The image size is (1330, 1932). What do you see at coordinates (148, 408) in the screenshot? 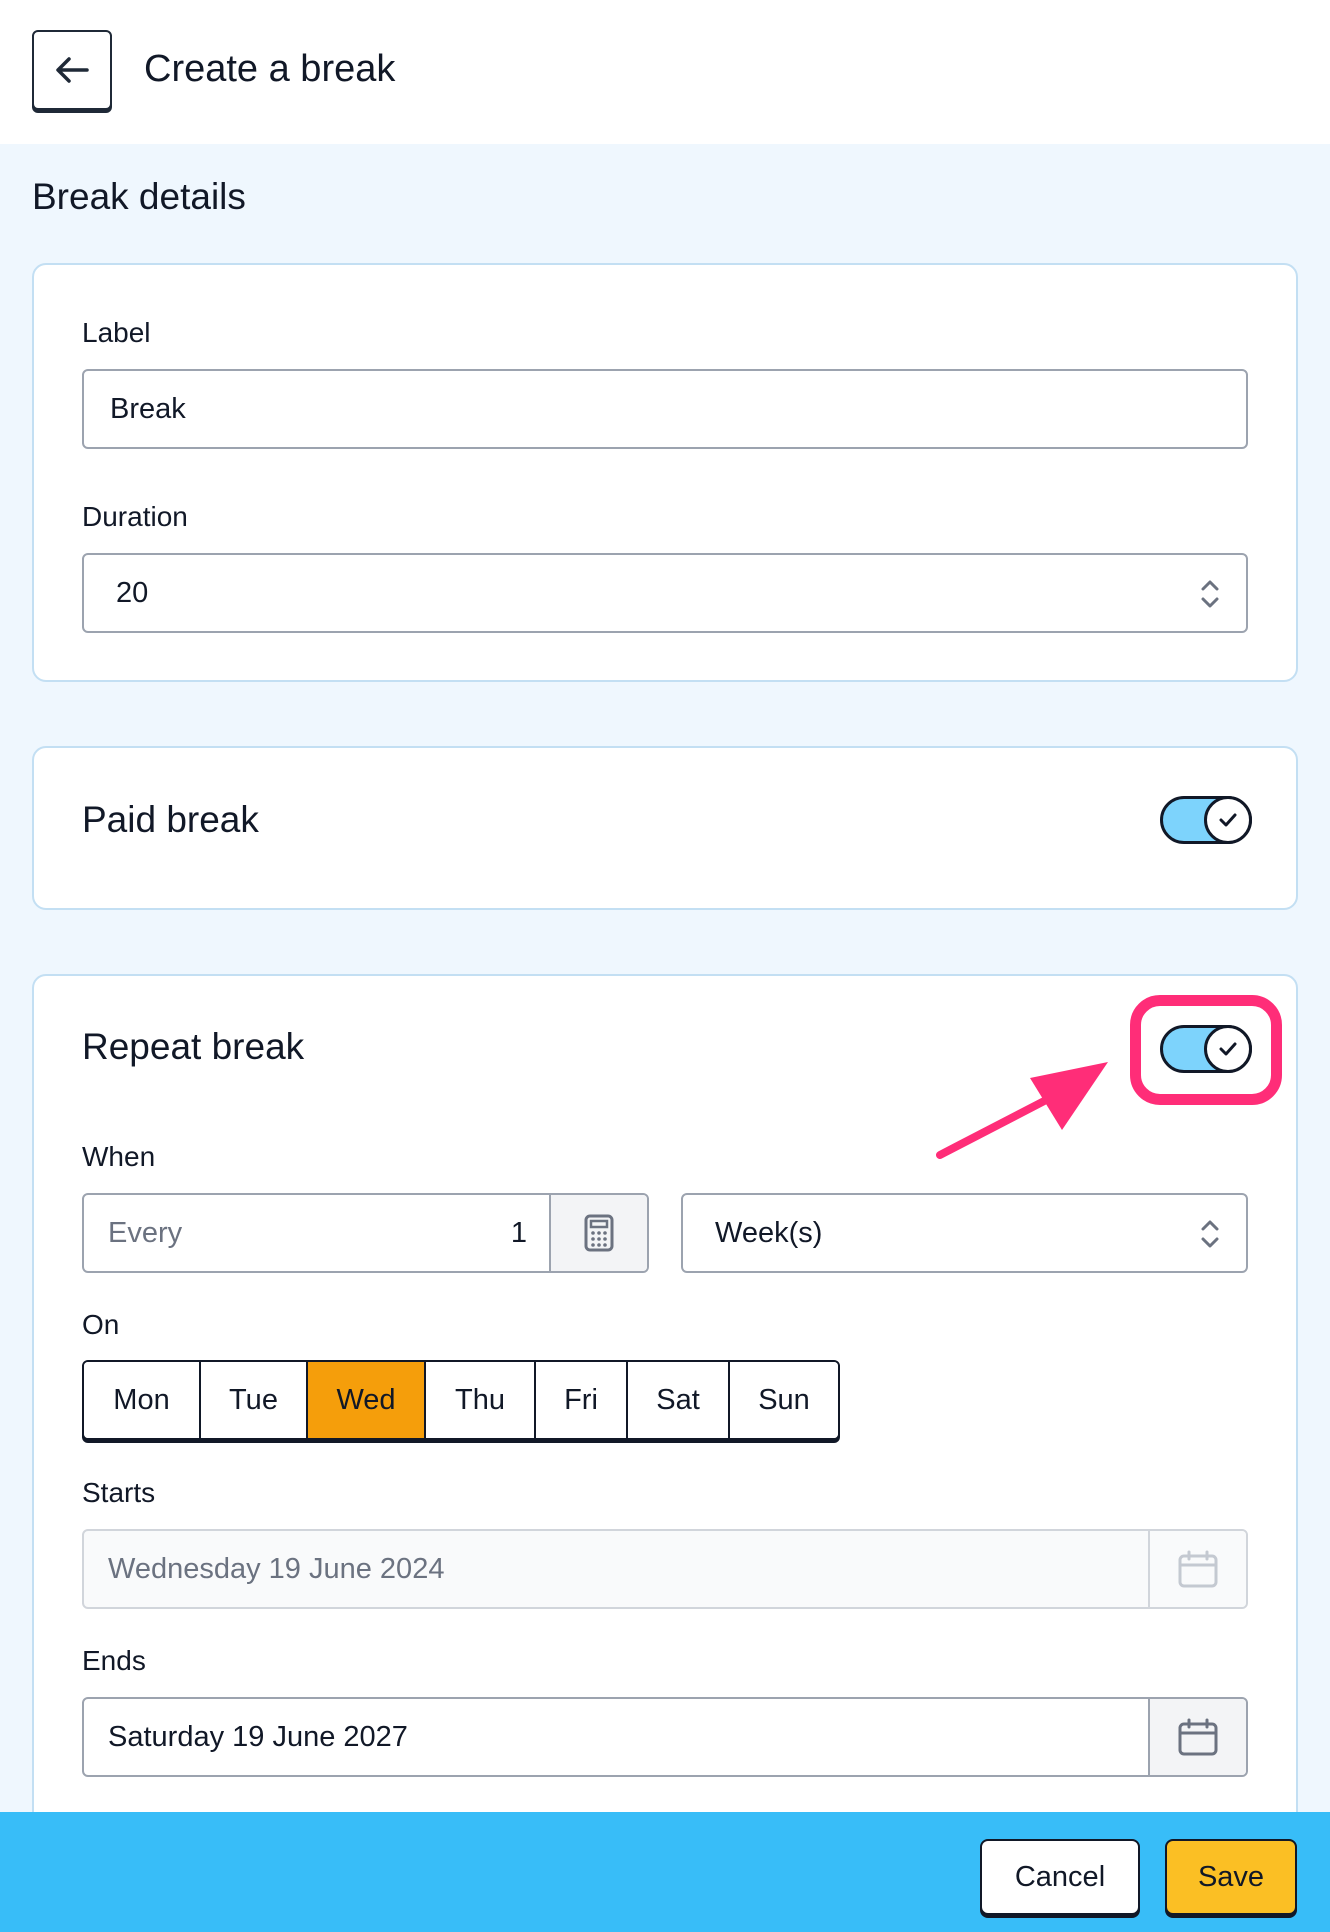
I see `label-input-value: Break` at bounding box center [148, 408].